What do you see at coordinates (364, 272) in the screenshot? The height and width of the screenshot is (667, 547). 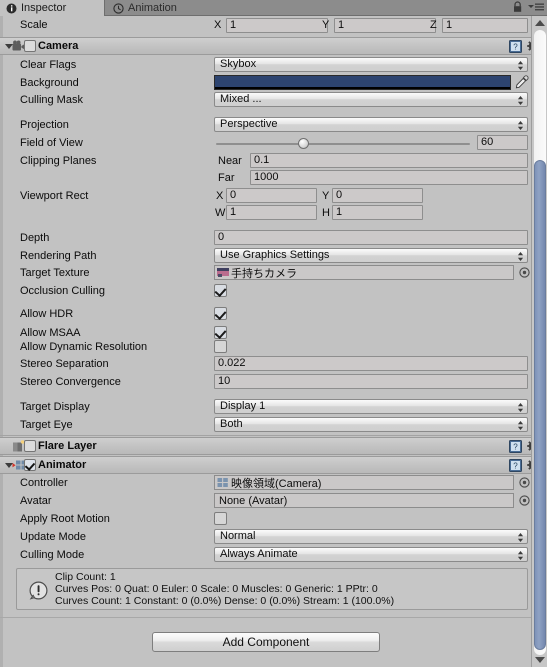 I see `target-texture-object-field: 手持ちカメラ` at bounding box center [364, 272].